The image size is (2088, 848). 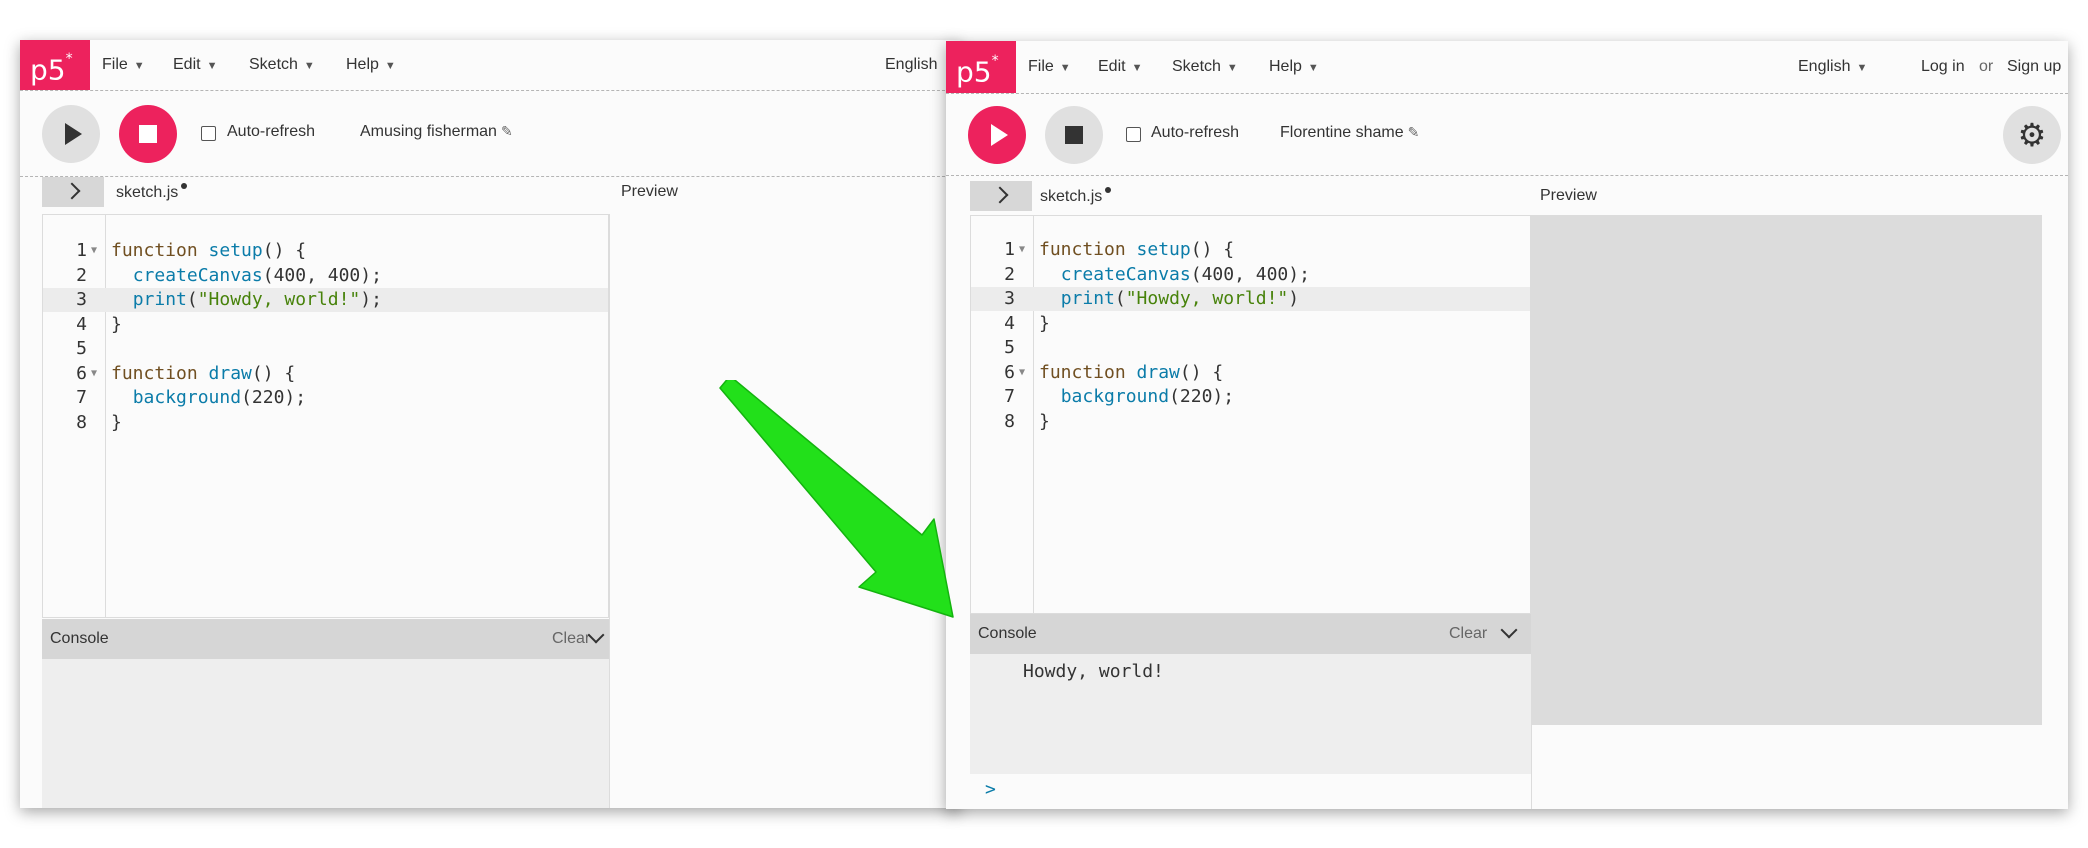 What do you see at coordinates (1787, 470) in the screenshot?
I see `sketch-canvas` at bounding box center [1787, 470].